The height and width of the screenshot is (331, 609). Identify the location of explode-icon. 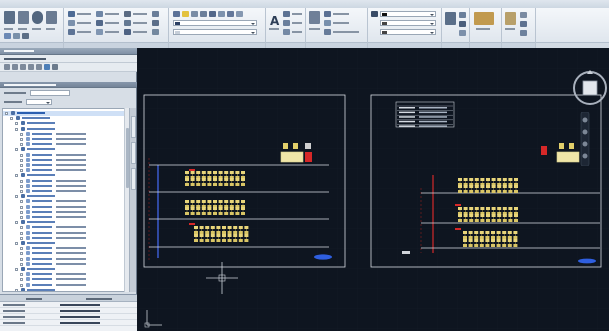
(155, 23).